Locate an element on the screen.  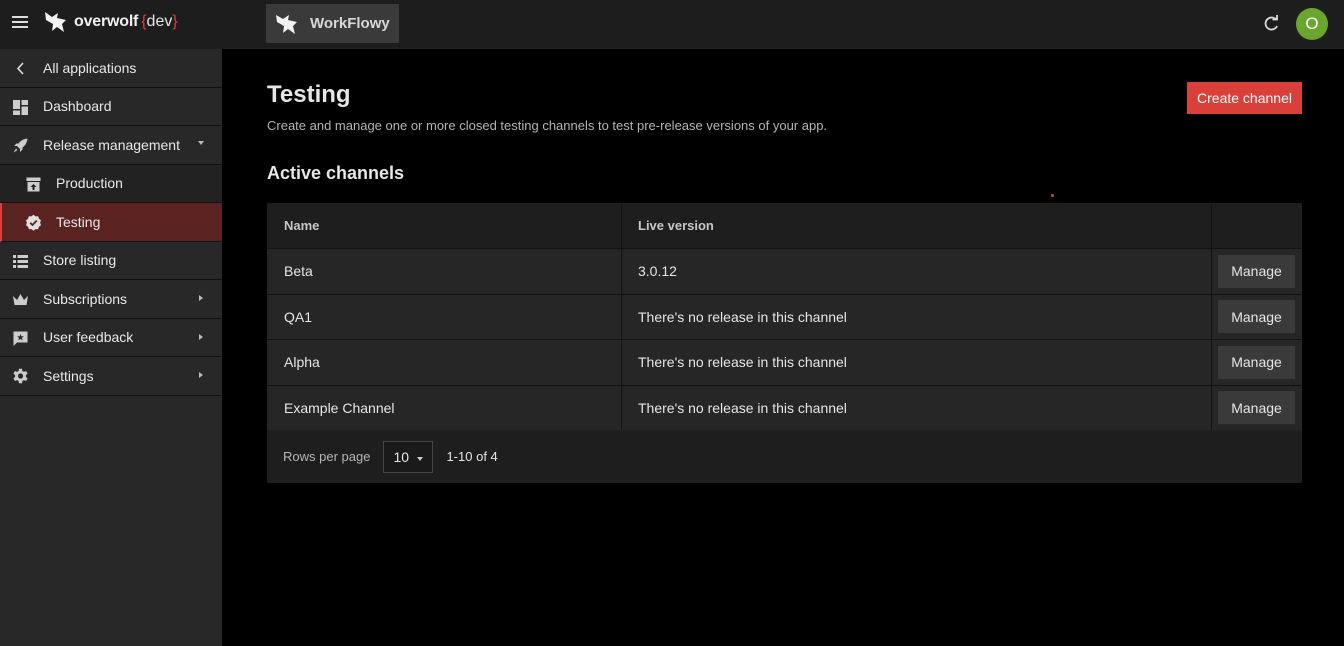
page-title: Testing is located at coordinates (309, 94).